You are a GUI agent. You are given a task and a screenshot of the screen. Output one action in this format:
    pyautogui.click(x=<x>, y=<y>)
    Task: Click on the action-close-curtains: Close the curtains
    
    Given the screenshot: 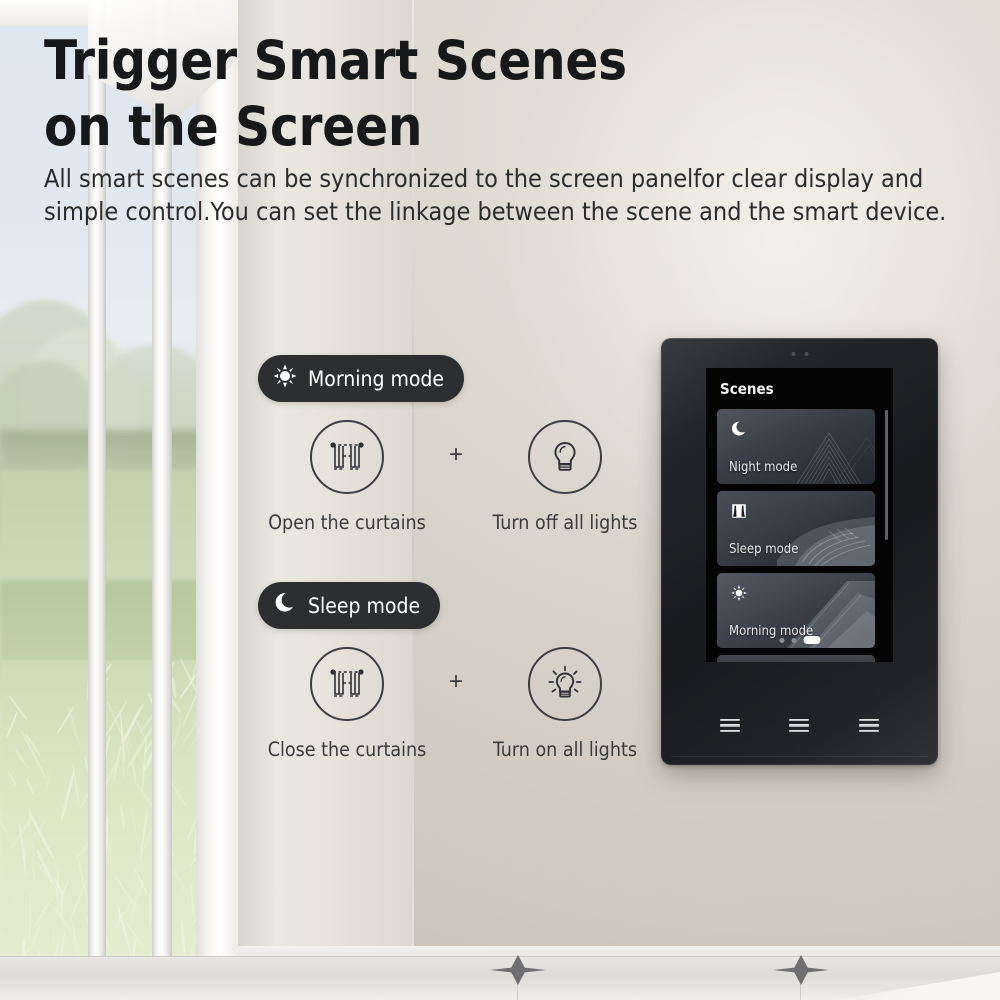 What is the action you would take?
    pyautogui.click(x=347, y=704)
    